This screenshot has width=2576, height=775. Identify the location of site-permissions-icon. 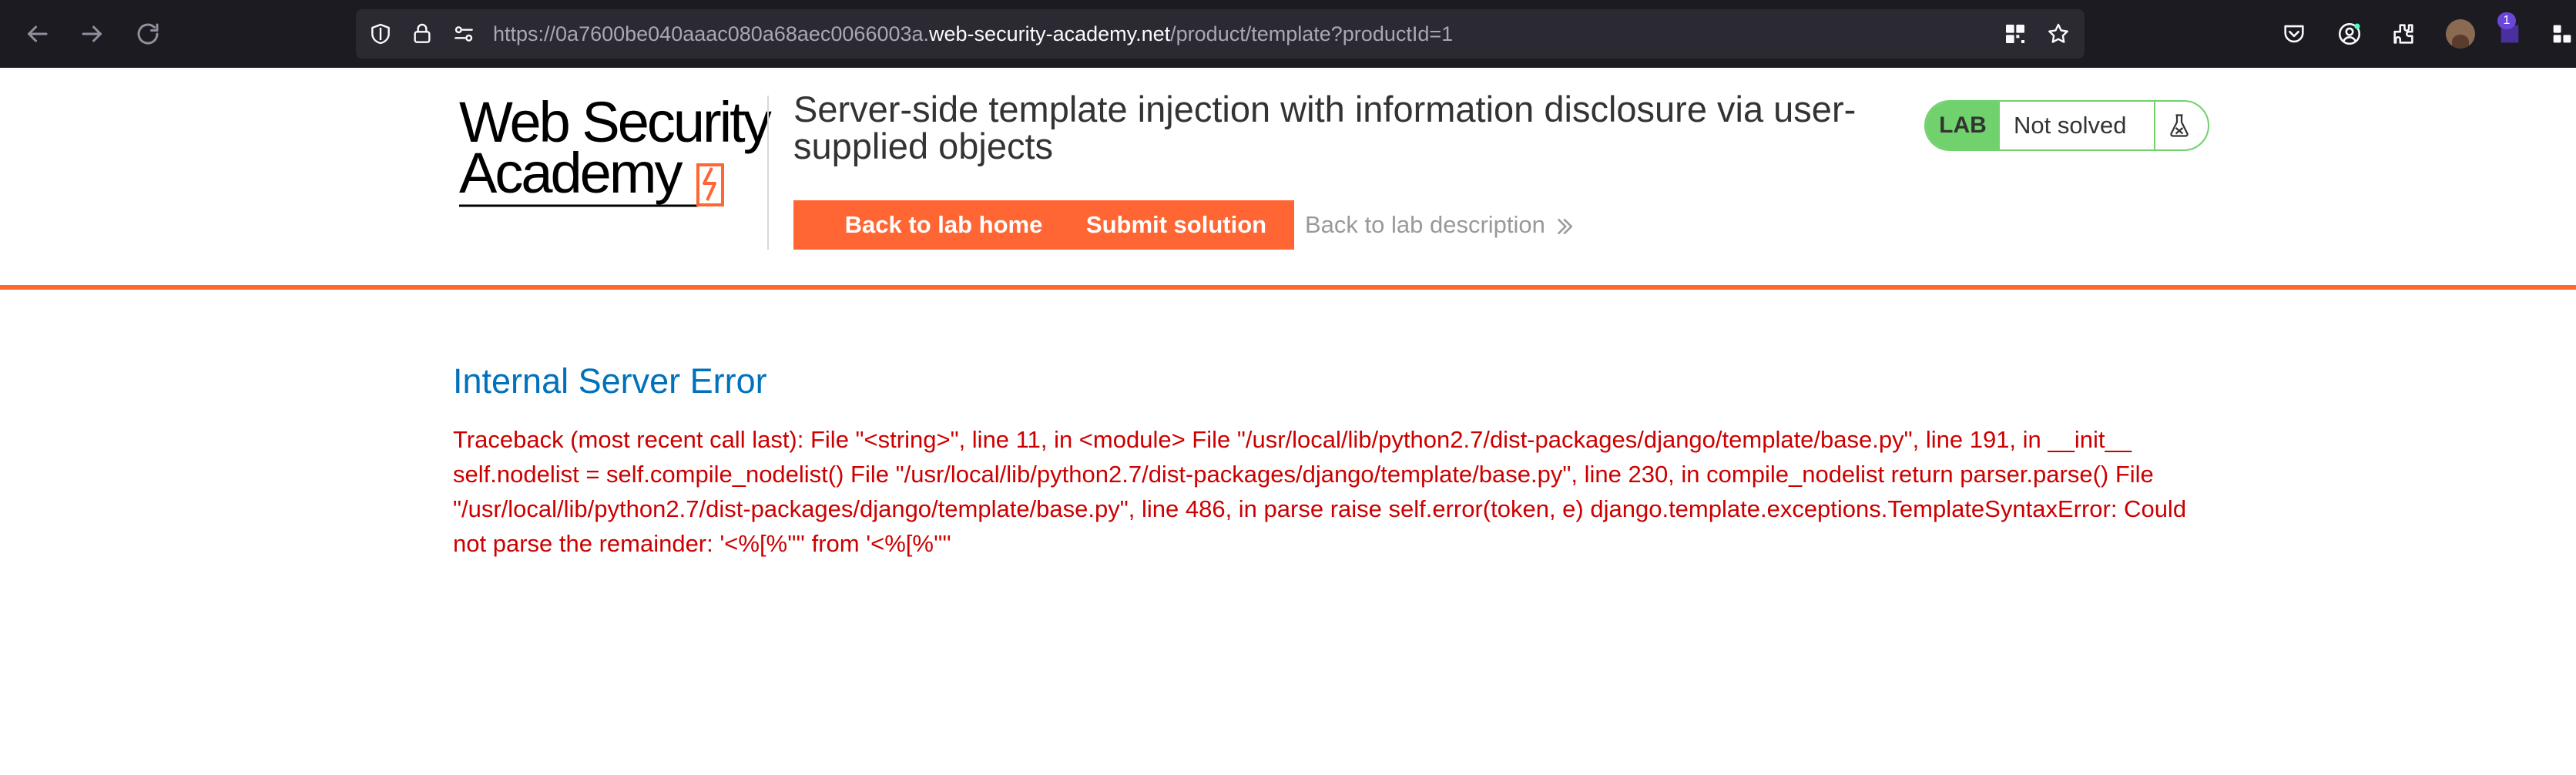
(464, 34).